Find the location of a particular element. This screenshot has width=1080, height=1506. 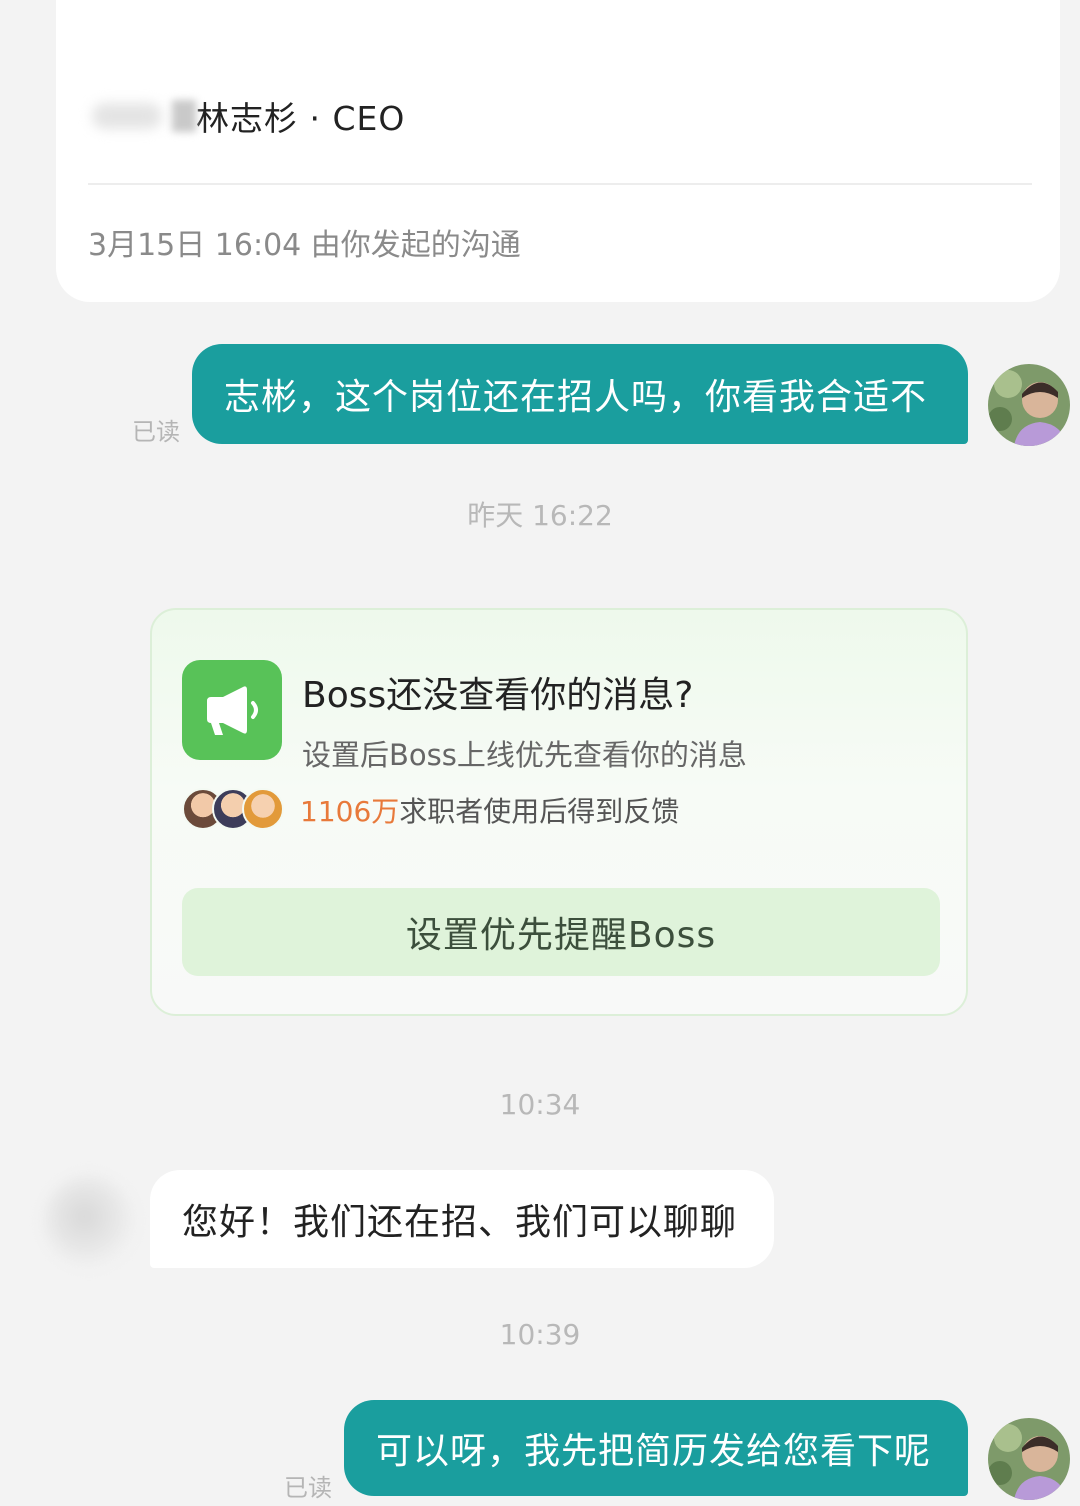

sent-message-bubble: 志彬，这个岗位还在招人吗，你看我合适不 is located at coordinates (580, 394).